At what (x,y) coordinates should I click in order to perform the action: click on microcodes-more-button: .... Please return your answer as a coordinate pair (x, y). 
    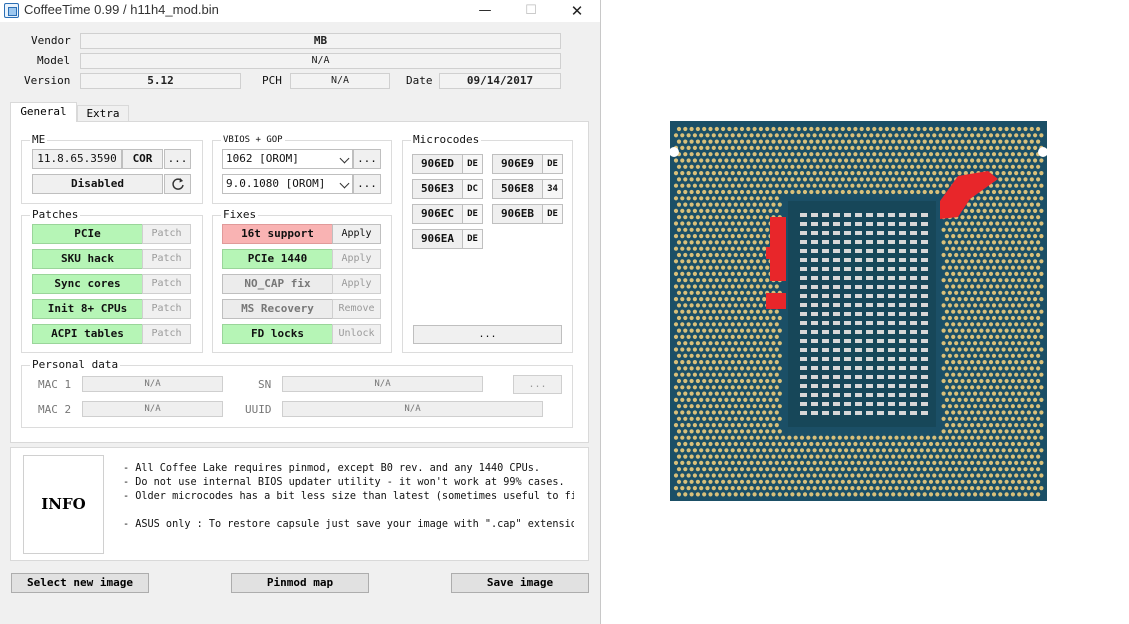
    Looking at the image, I should click on (487, 334).